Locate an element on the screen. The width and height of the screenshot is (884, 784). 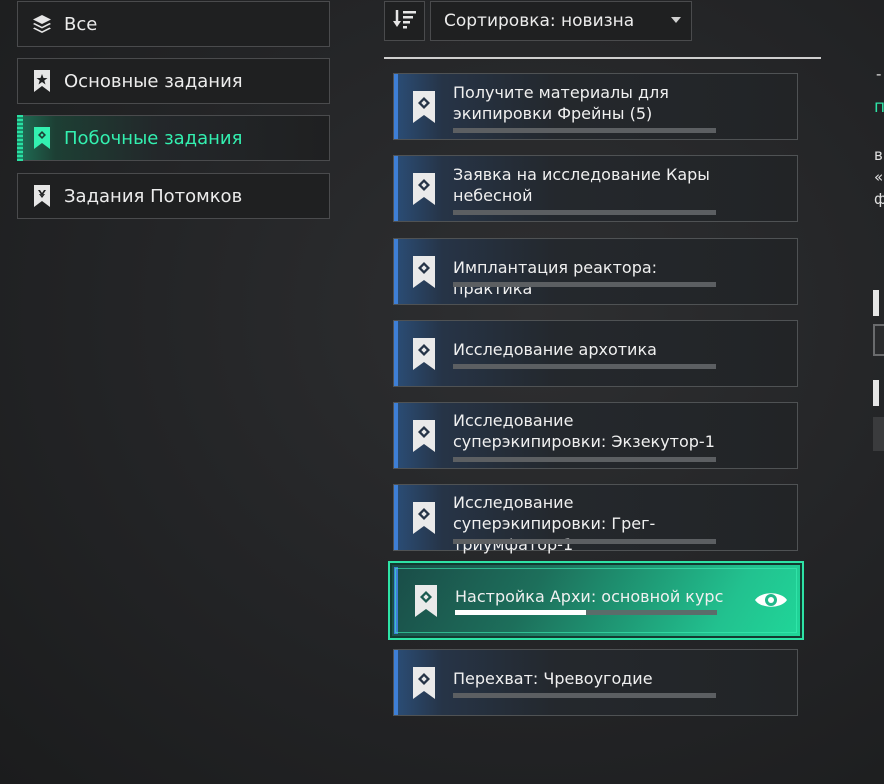
category-label: Все is located at coordinates (81, 24).